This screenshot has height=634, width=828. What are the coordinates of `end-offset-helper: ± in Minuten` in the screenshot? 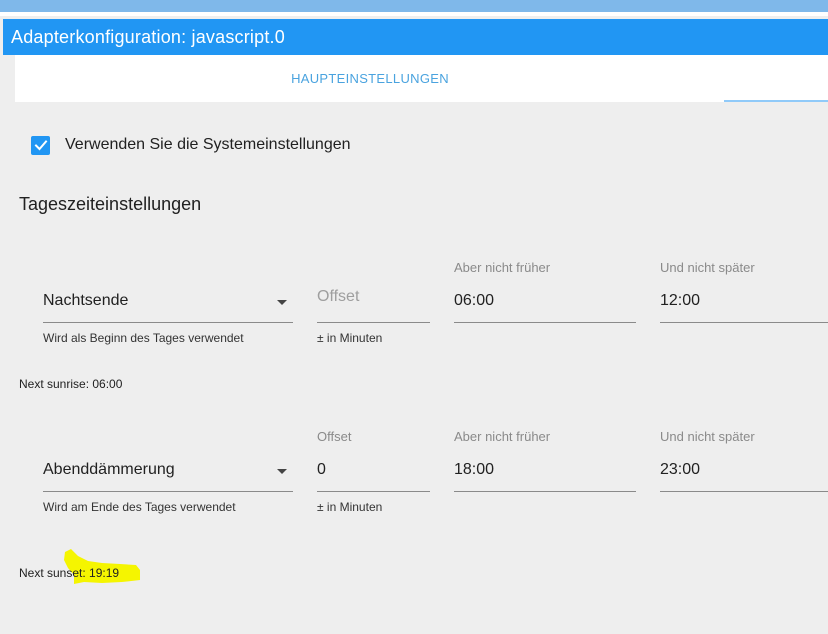 It's located at (350, 507).